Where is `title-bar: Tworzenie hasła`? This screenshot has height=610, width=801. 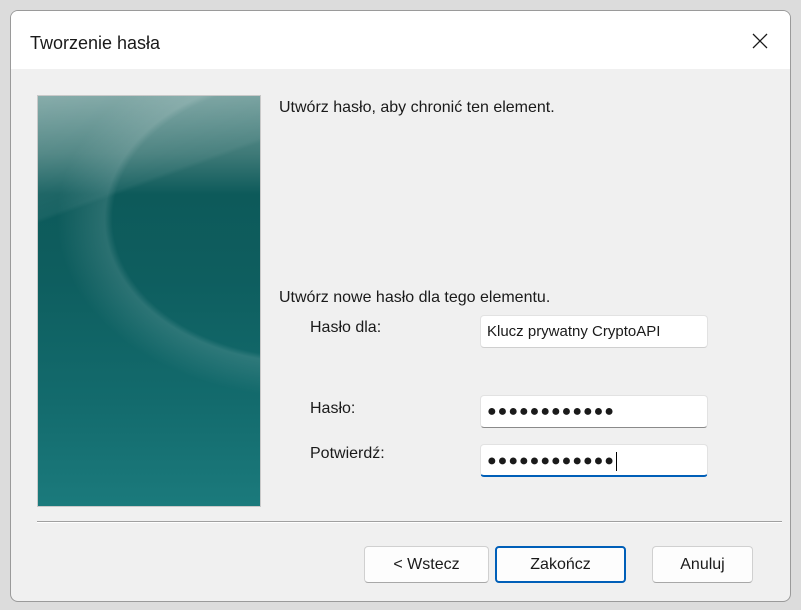 title-bar: Tworzenie hasła is located at coordinates (400, 40).